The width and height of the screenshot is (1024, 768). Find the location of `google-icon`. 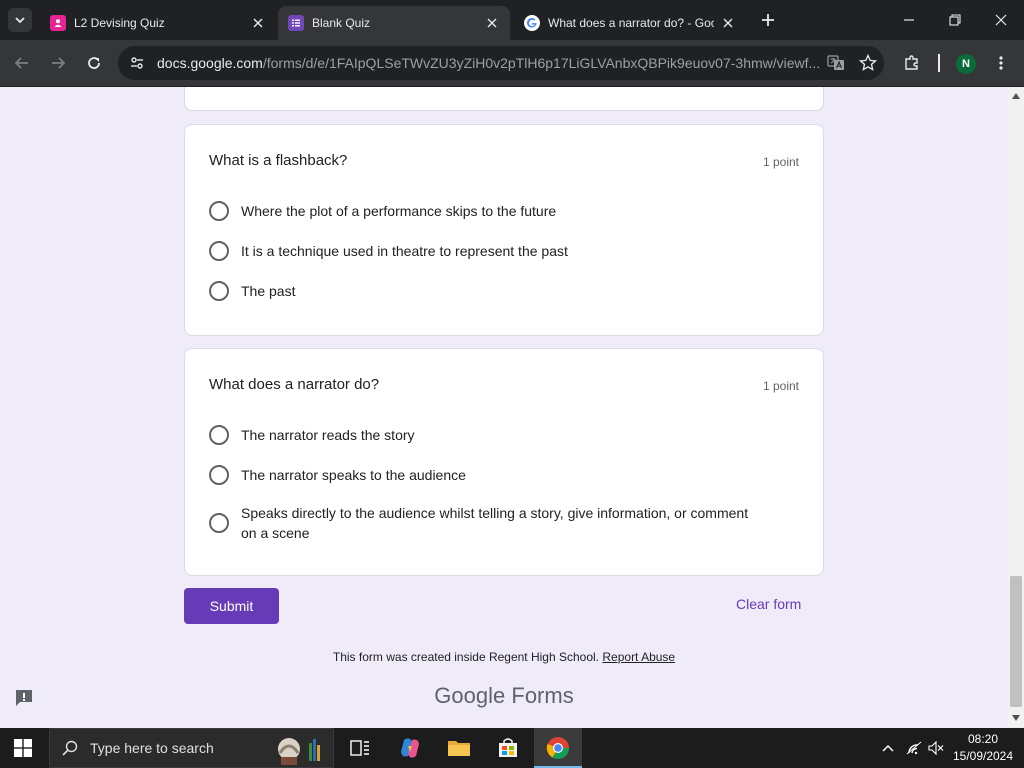

google-icon is located at coordinates (532, 23).